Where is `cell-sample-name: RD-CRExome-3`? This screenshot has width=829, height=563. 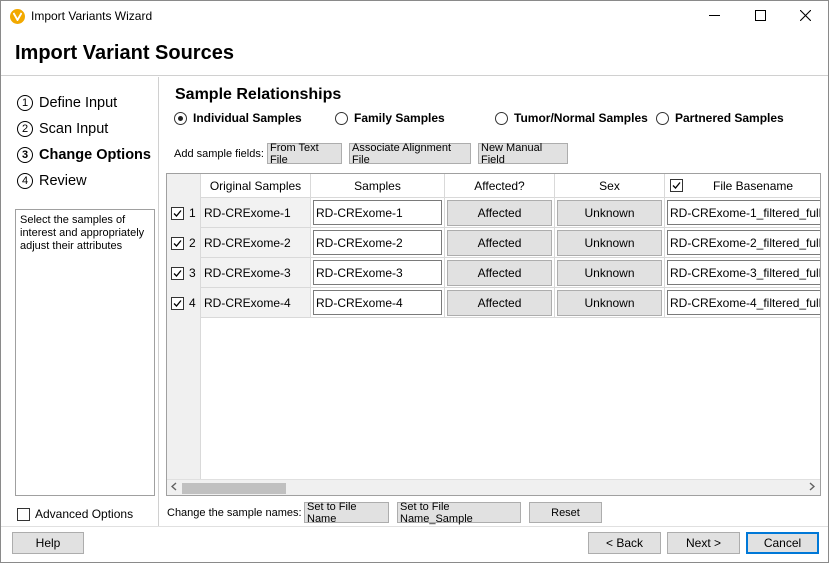
cell-sample-name: RD-CRExome-3 is located at coordinates (378, 273).